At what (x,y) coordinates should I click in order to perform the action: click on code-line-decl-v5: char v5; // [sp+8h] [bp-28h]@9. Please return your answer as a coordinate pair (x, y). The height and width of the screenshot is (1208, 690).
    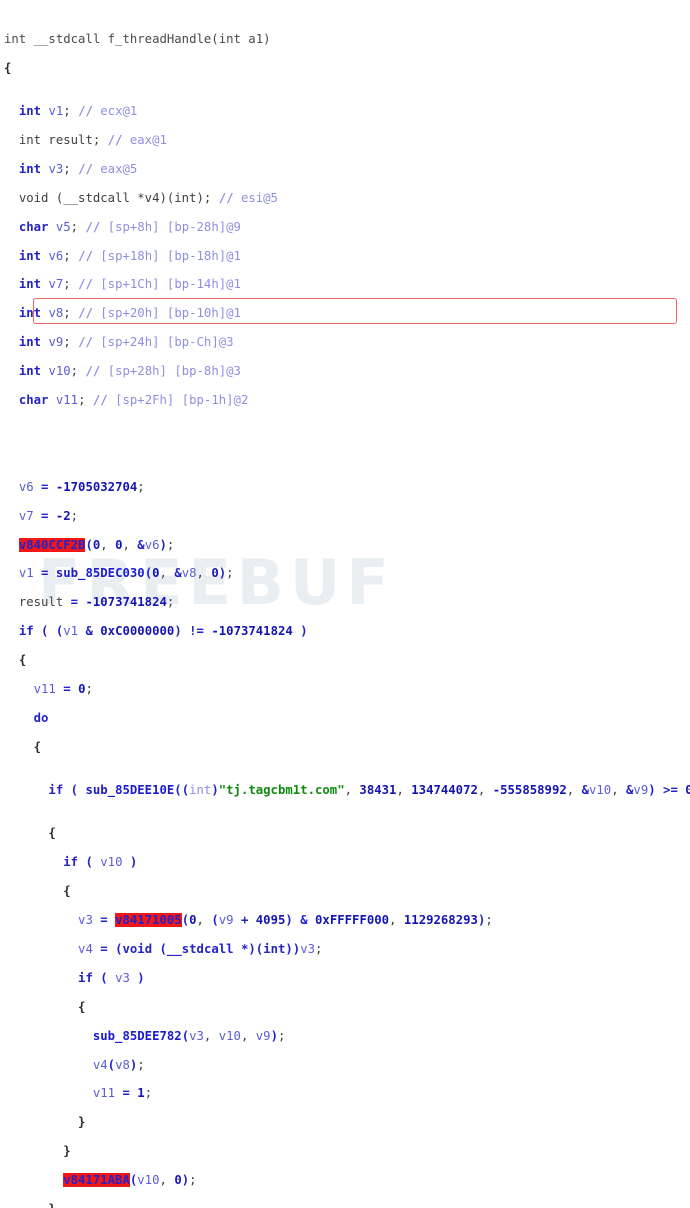
    Looking at the image, I should click on (129, 226).